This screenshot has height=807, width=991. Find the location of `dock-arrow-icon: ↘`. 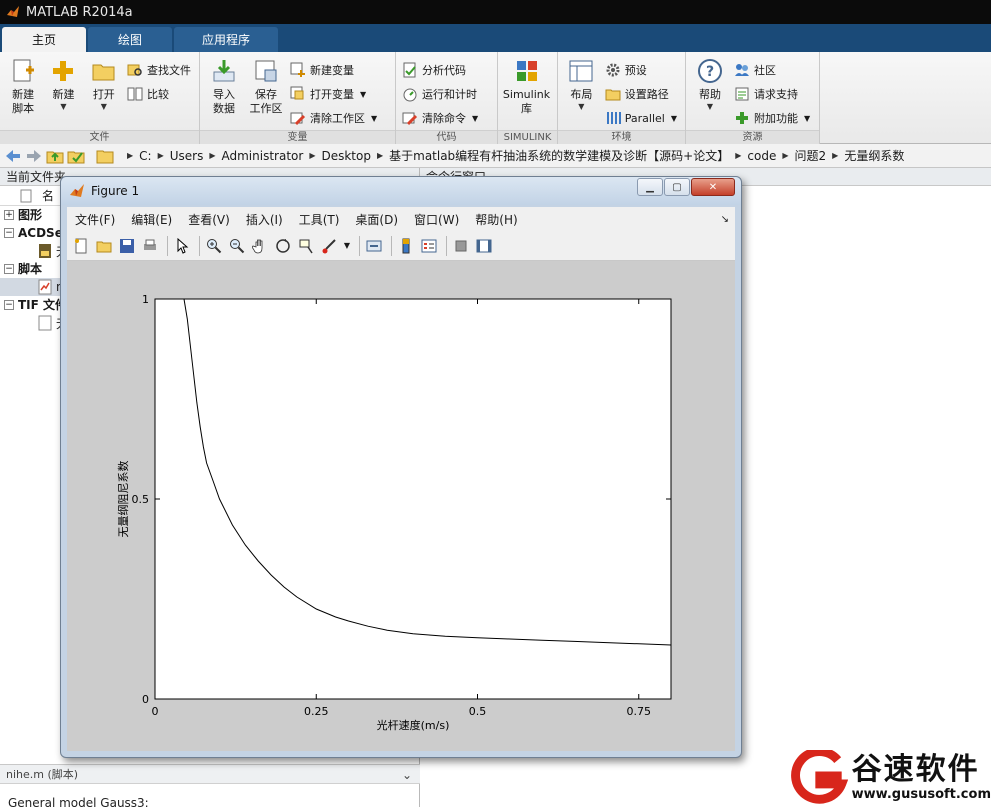

dock-arrow-icon: ↘ is located at coordinates (725, 219).